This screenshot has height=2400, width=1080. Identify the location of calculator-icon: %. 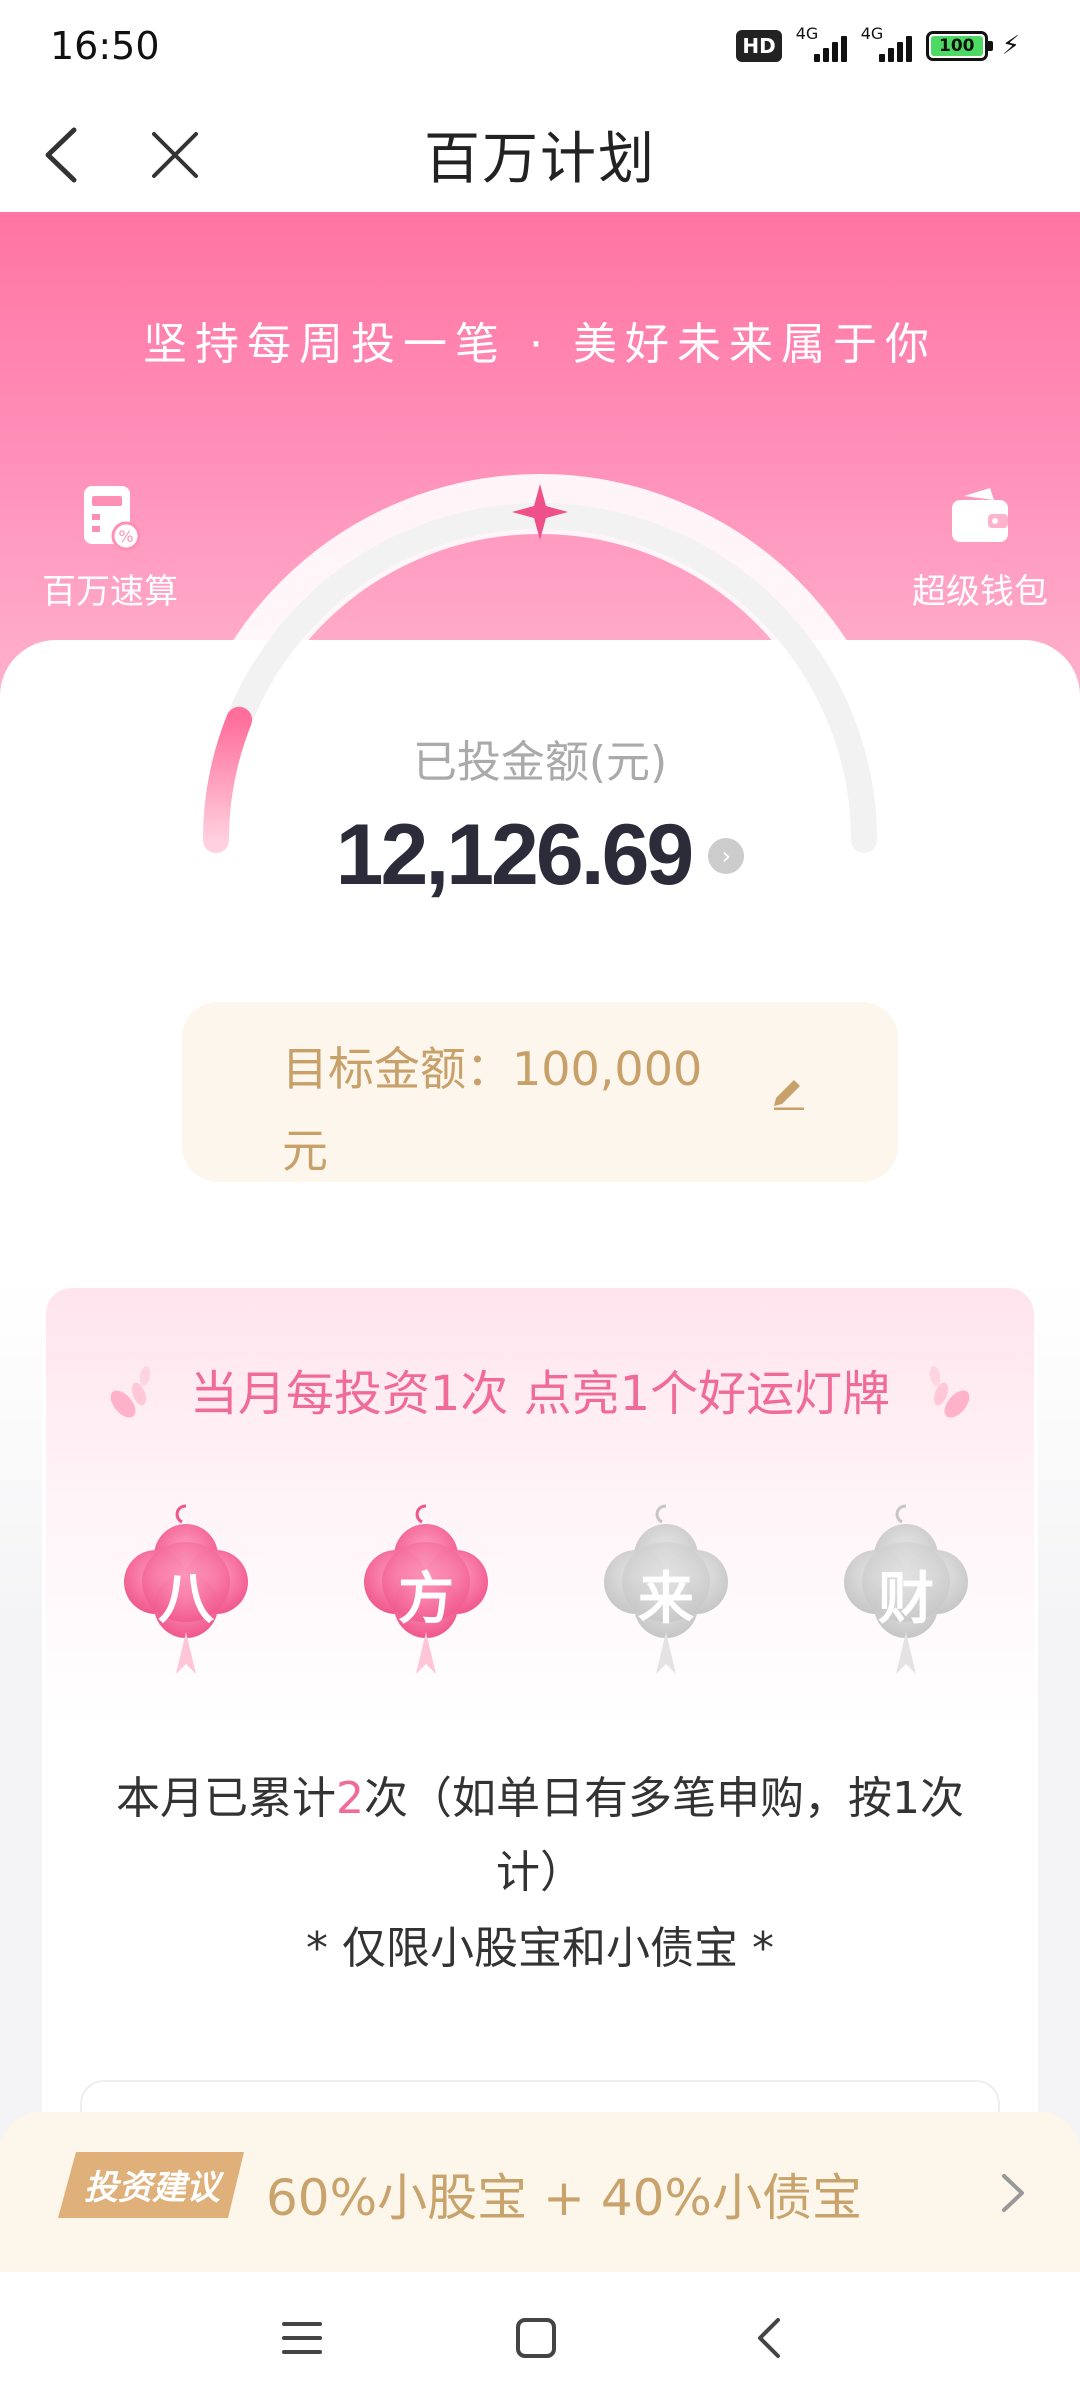
(110, 518).